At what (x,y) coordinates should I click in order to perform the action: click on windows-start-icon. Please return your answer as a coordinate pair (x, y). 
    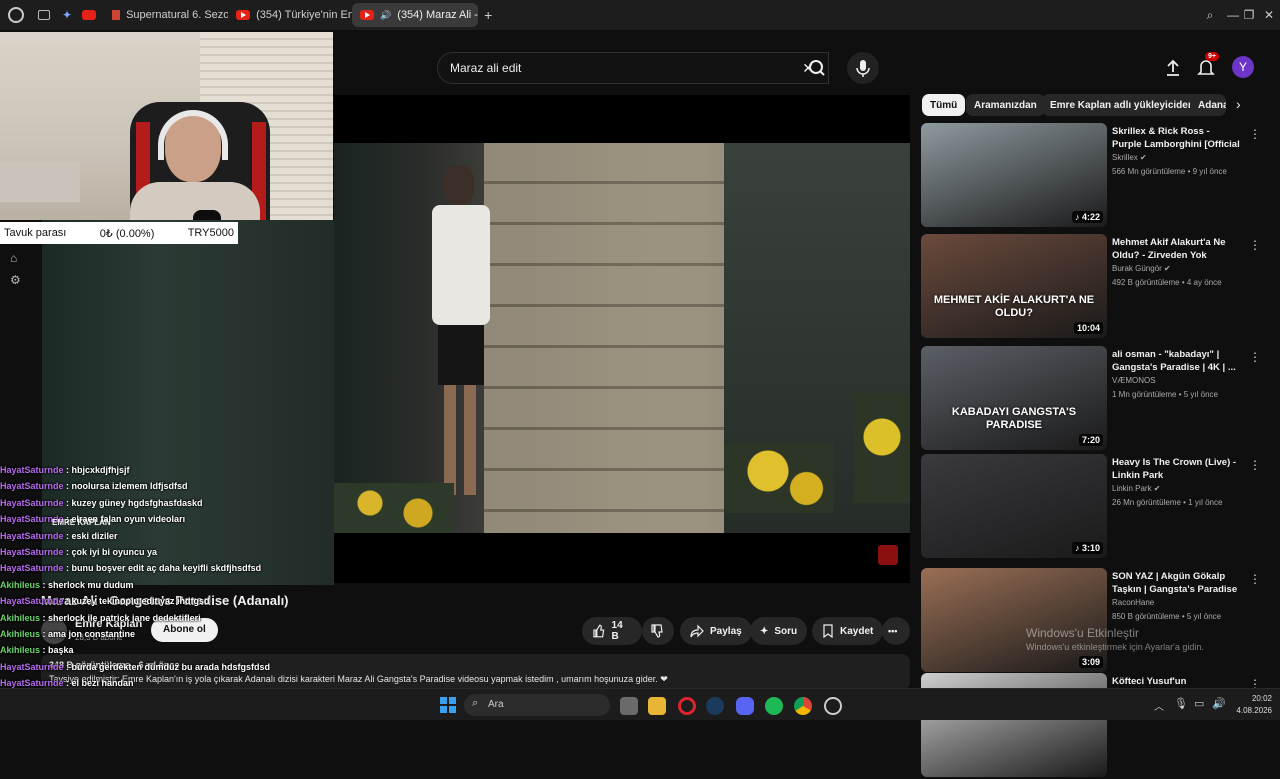
    Looking at the image, I should click on (448, 705).